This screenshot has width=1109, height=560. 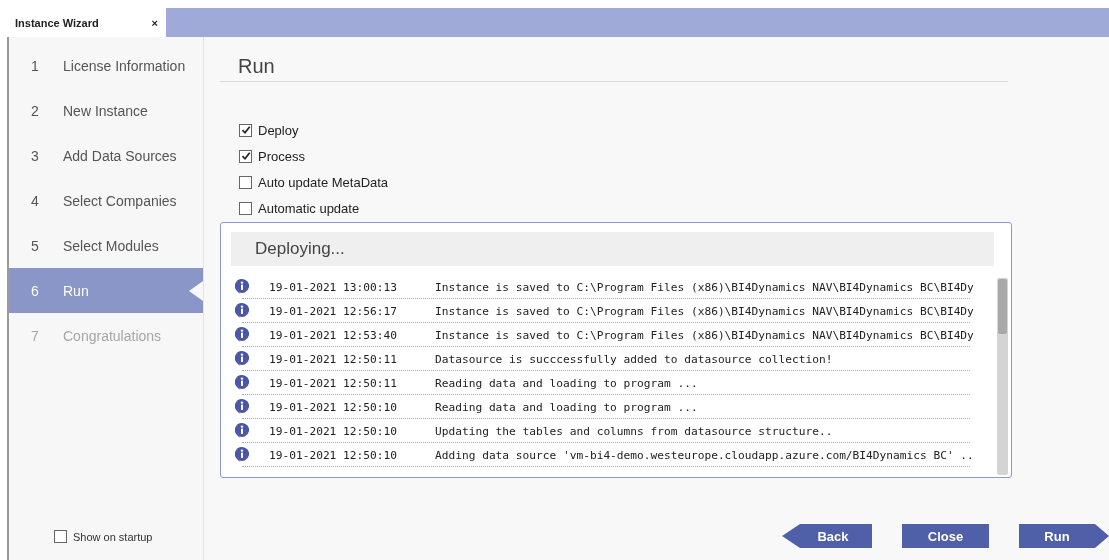 I want to click on step-label: Select Modules, so click(x=111, y=245).